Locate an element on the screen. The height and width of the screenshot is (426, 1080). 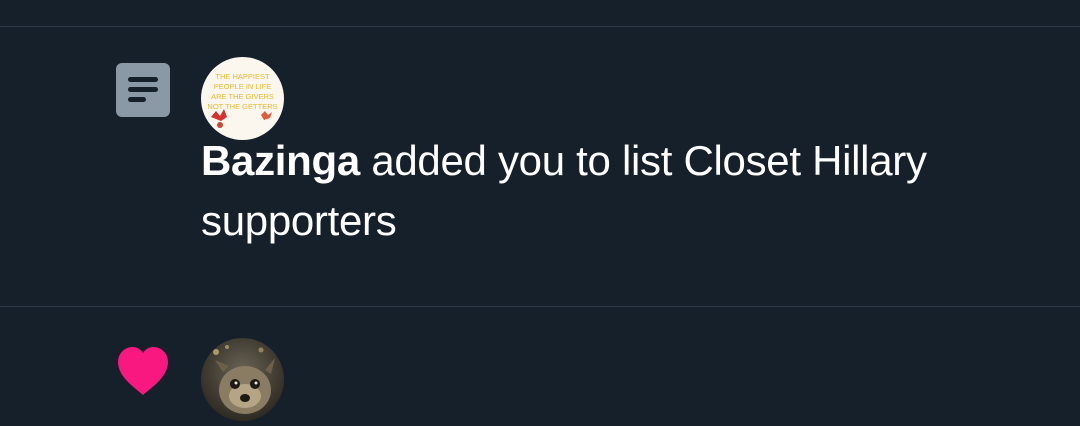
dog-photo-avatar is located at coordinates (242, 379).